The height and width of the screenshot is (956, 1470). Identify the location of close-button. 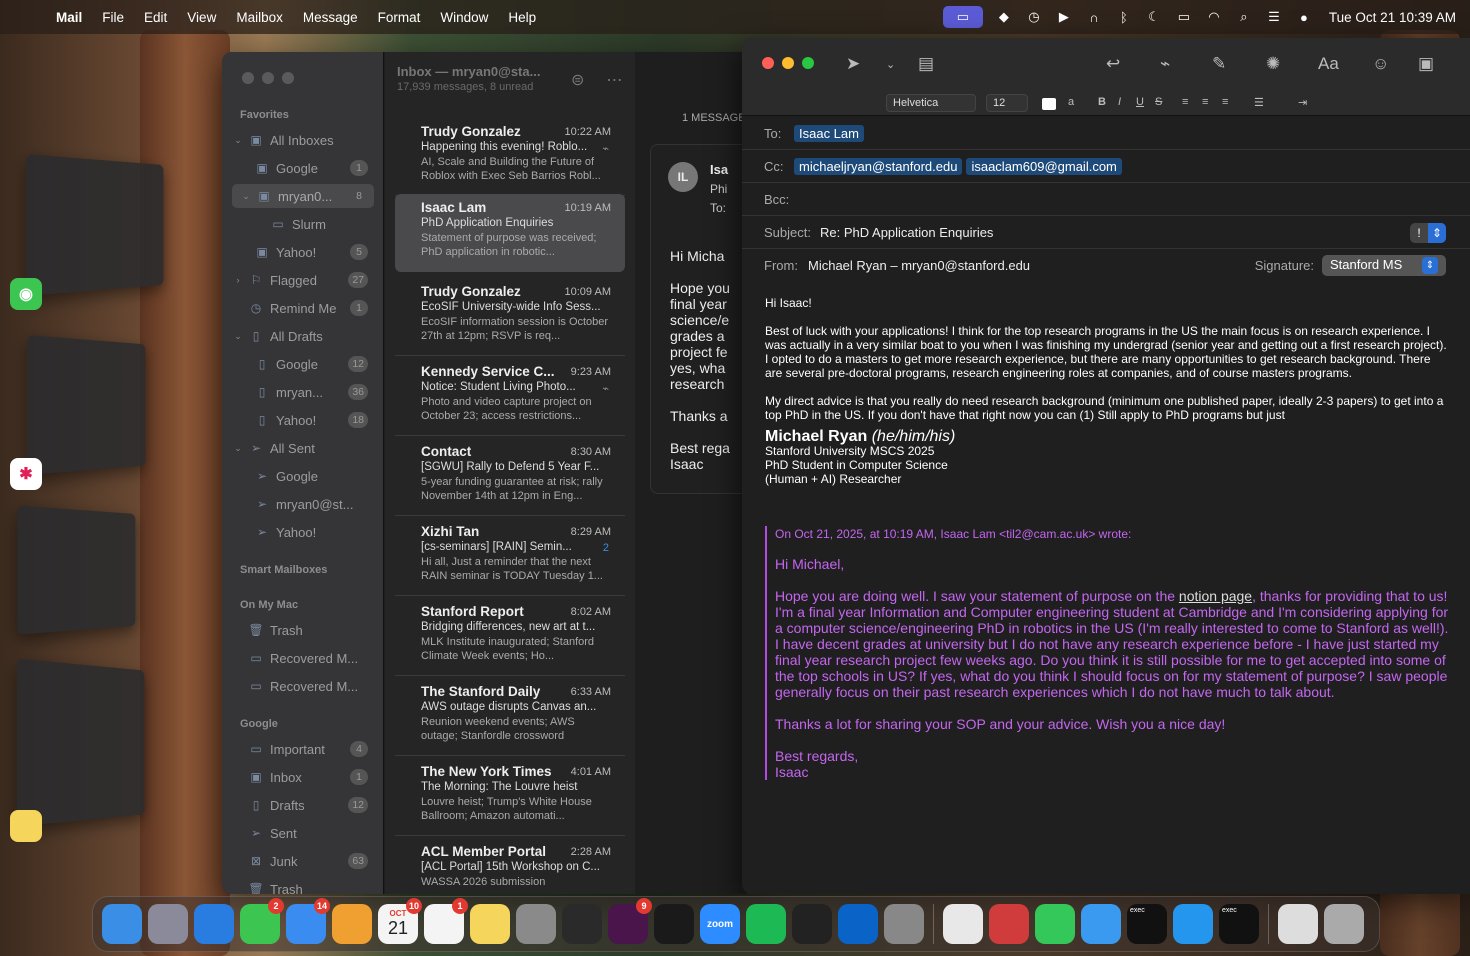
(248, 78).